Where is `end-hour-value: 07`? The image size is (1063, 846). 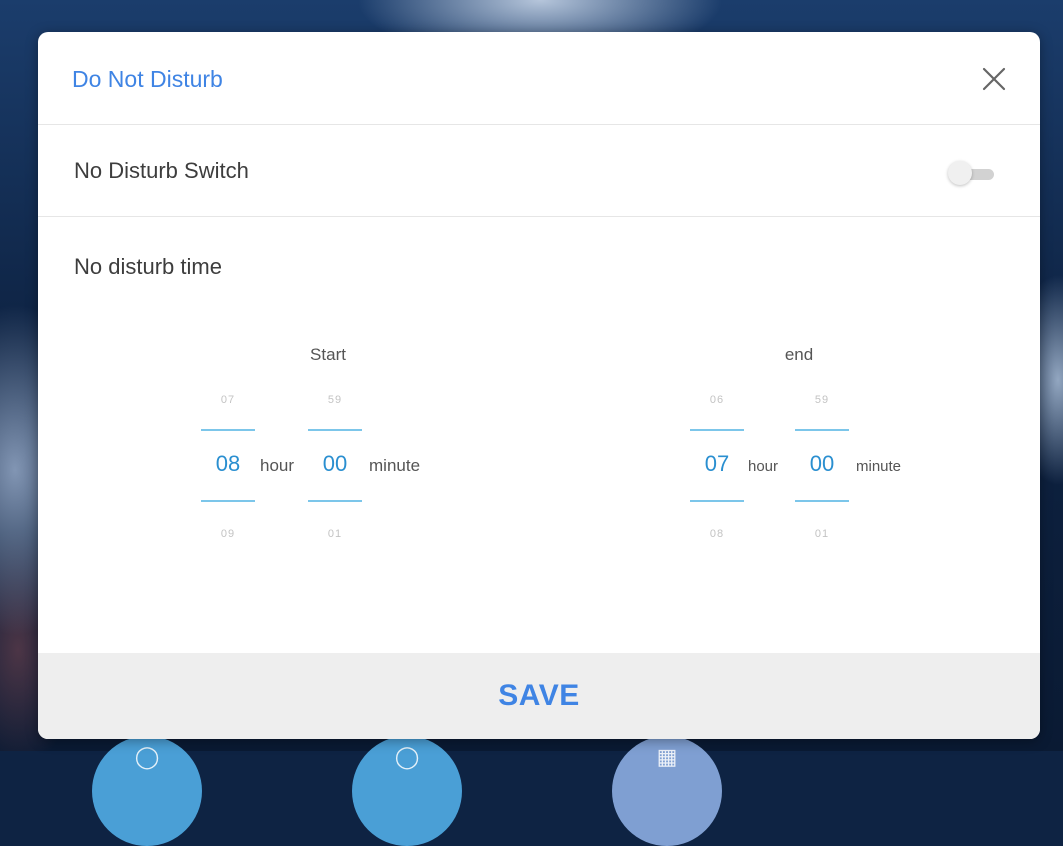
end-hour-value: 07 is located at coordinates (717, 463).